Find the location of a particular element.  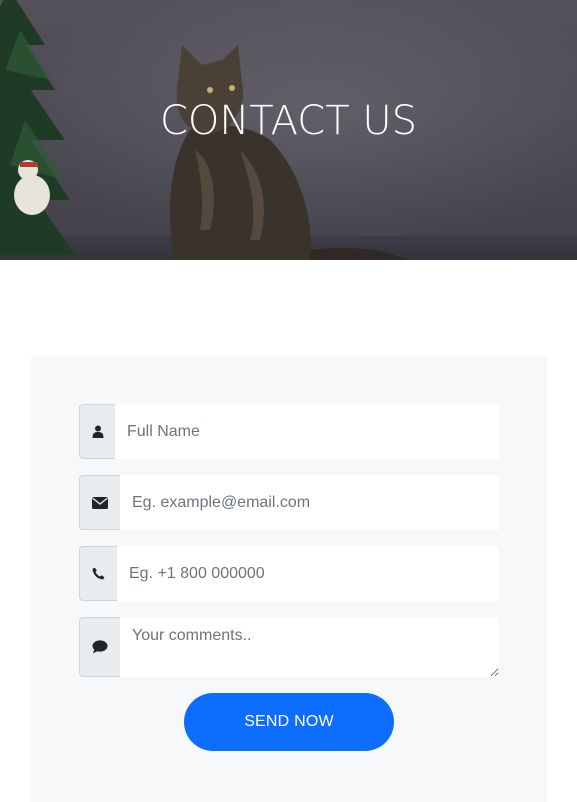

email-input-group is located at coordinates (289, 502).